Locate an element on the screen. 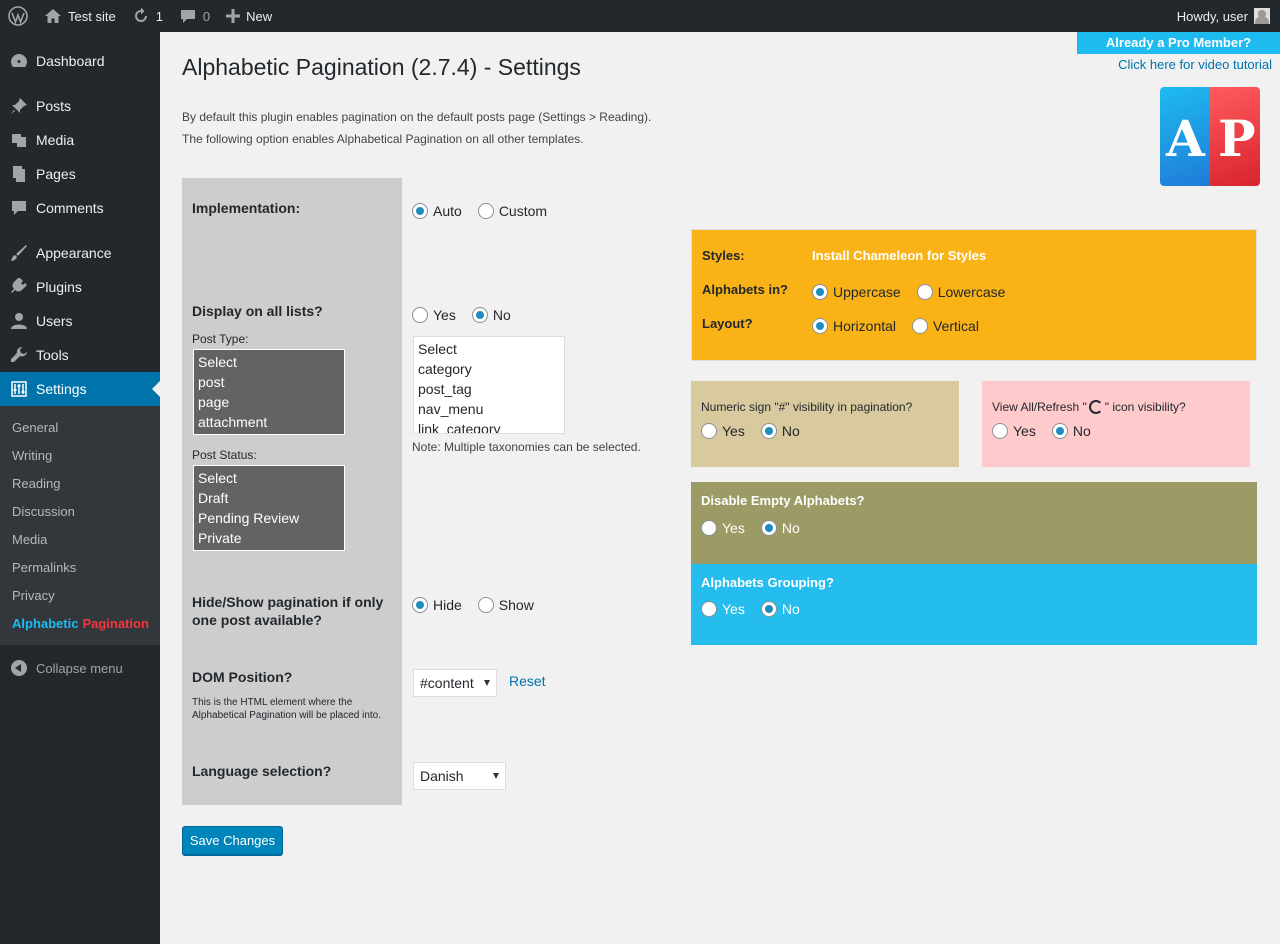  list-item: link_category is located at coordinates (489, 426).